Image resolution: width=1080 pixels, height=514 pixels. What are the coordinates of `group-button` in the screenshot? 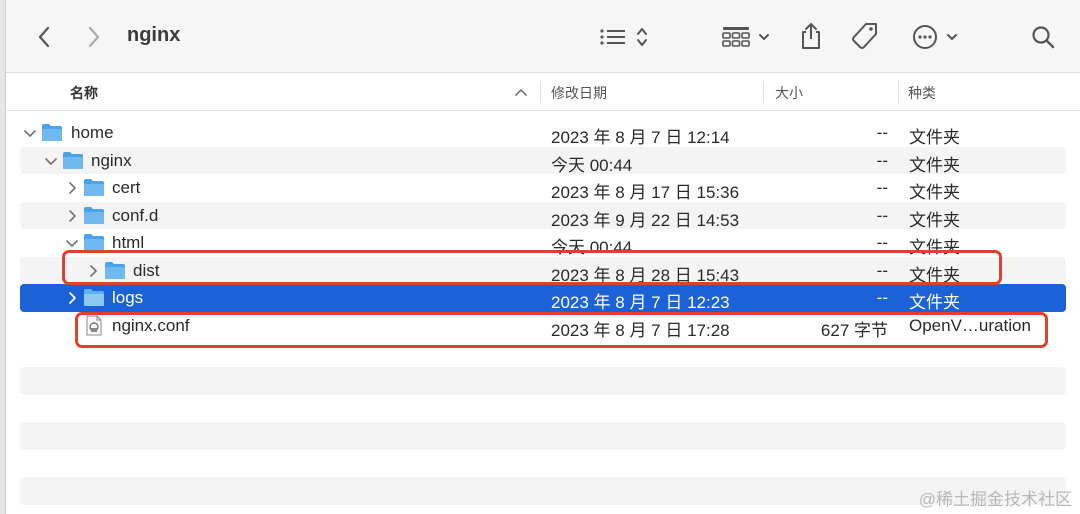 It's located at (746, 37).